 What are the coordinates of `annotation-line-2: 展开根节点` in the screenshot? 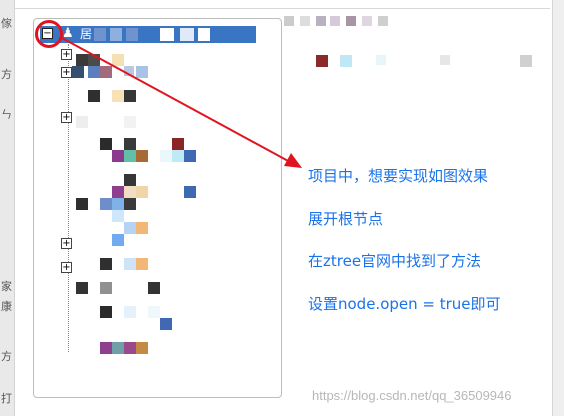 It's located at (346, 219).